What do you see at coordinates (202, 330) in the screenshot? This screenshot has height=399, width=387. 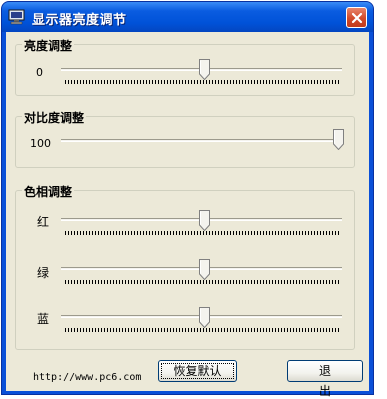 I see `blue-slider-ticks` at bounding box center [202, 330].